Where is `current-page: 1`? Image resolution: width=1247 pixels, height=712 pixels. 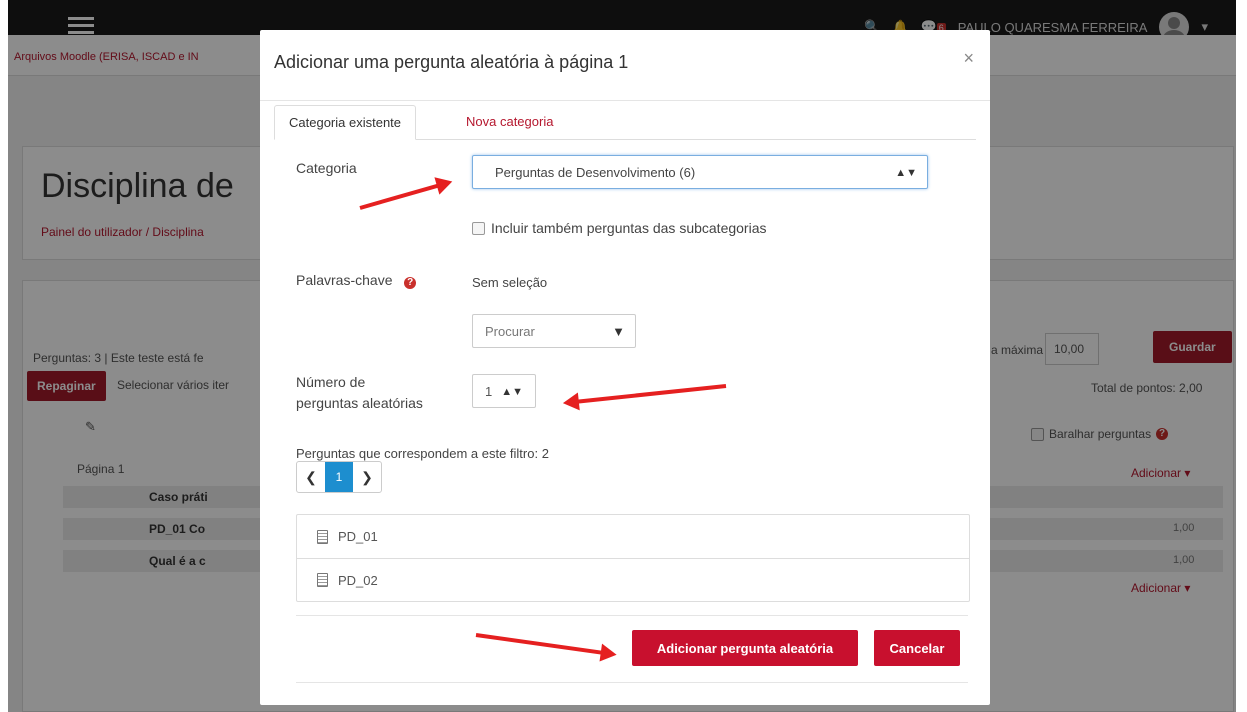
current-page: 1 is located at coordinates (339, 477).